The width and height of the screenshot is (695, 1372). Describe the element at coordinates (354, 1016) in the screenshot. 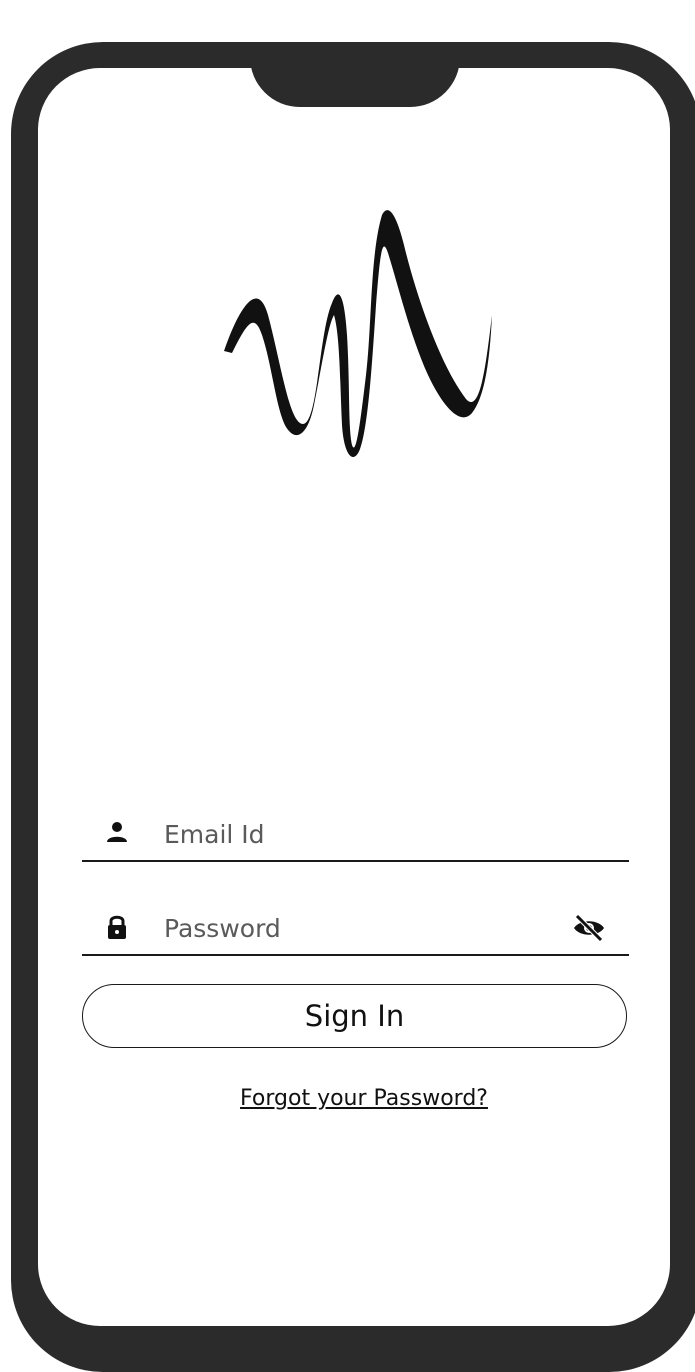

I see `sign-in-button: Sign In` at that location.